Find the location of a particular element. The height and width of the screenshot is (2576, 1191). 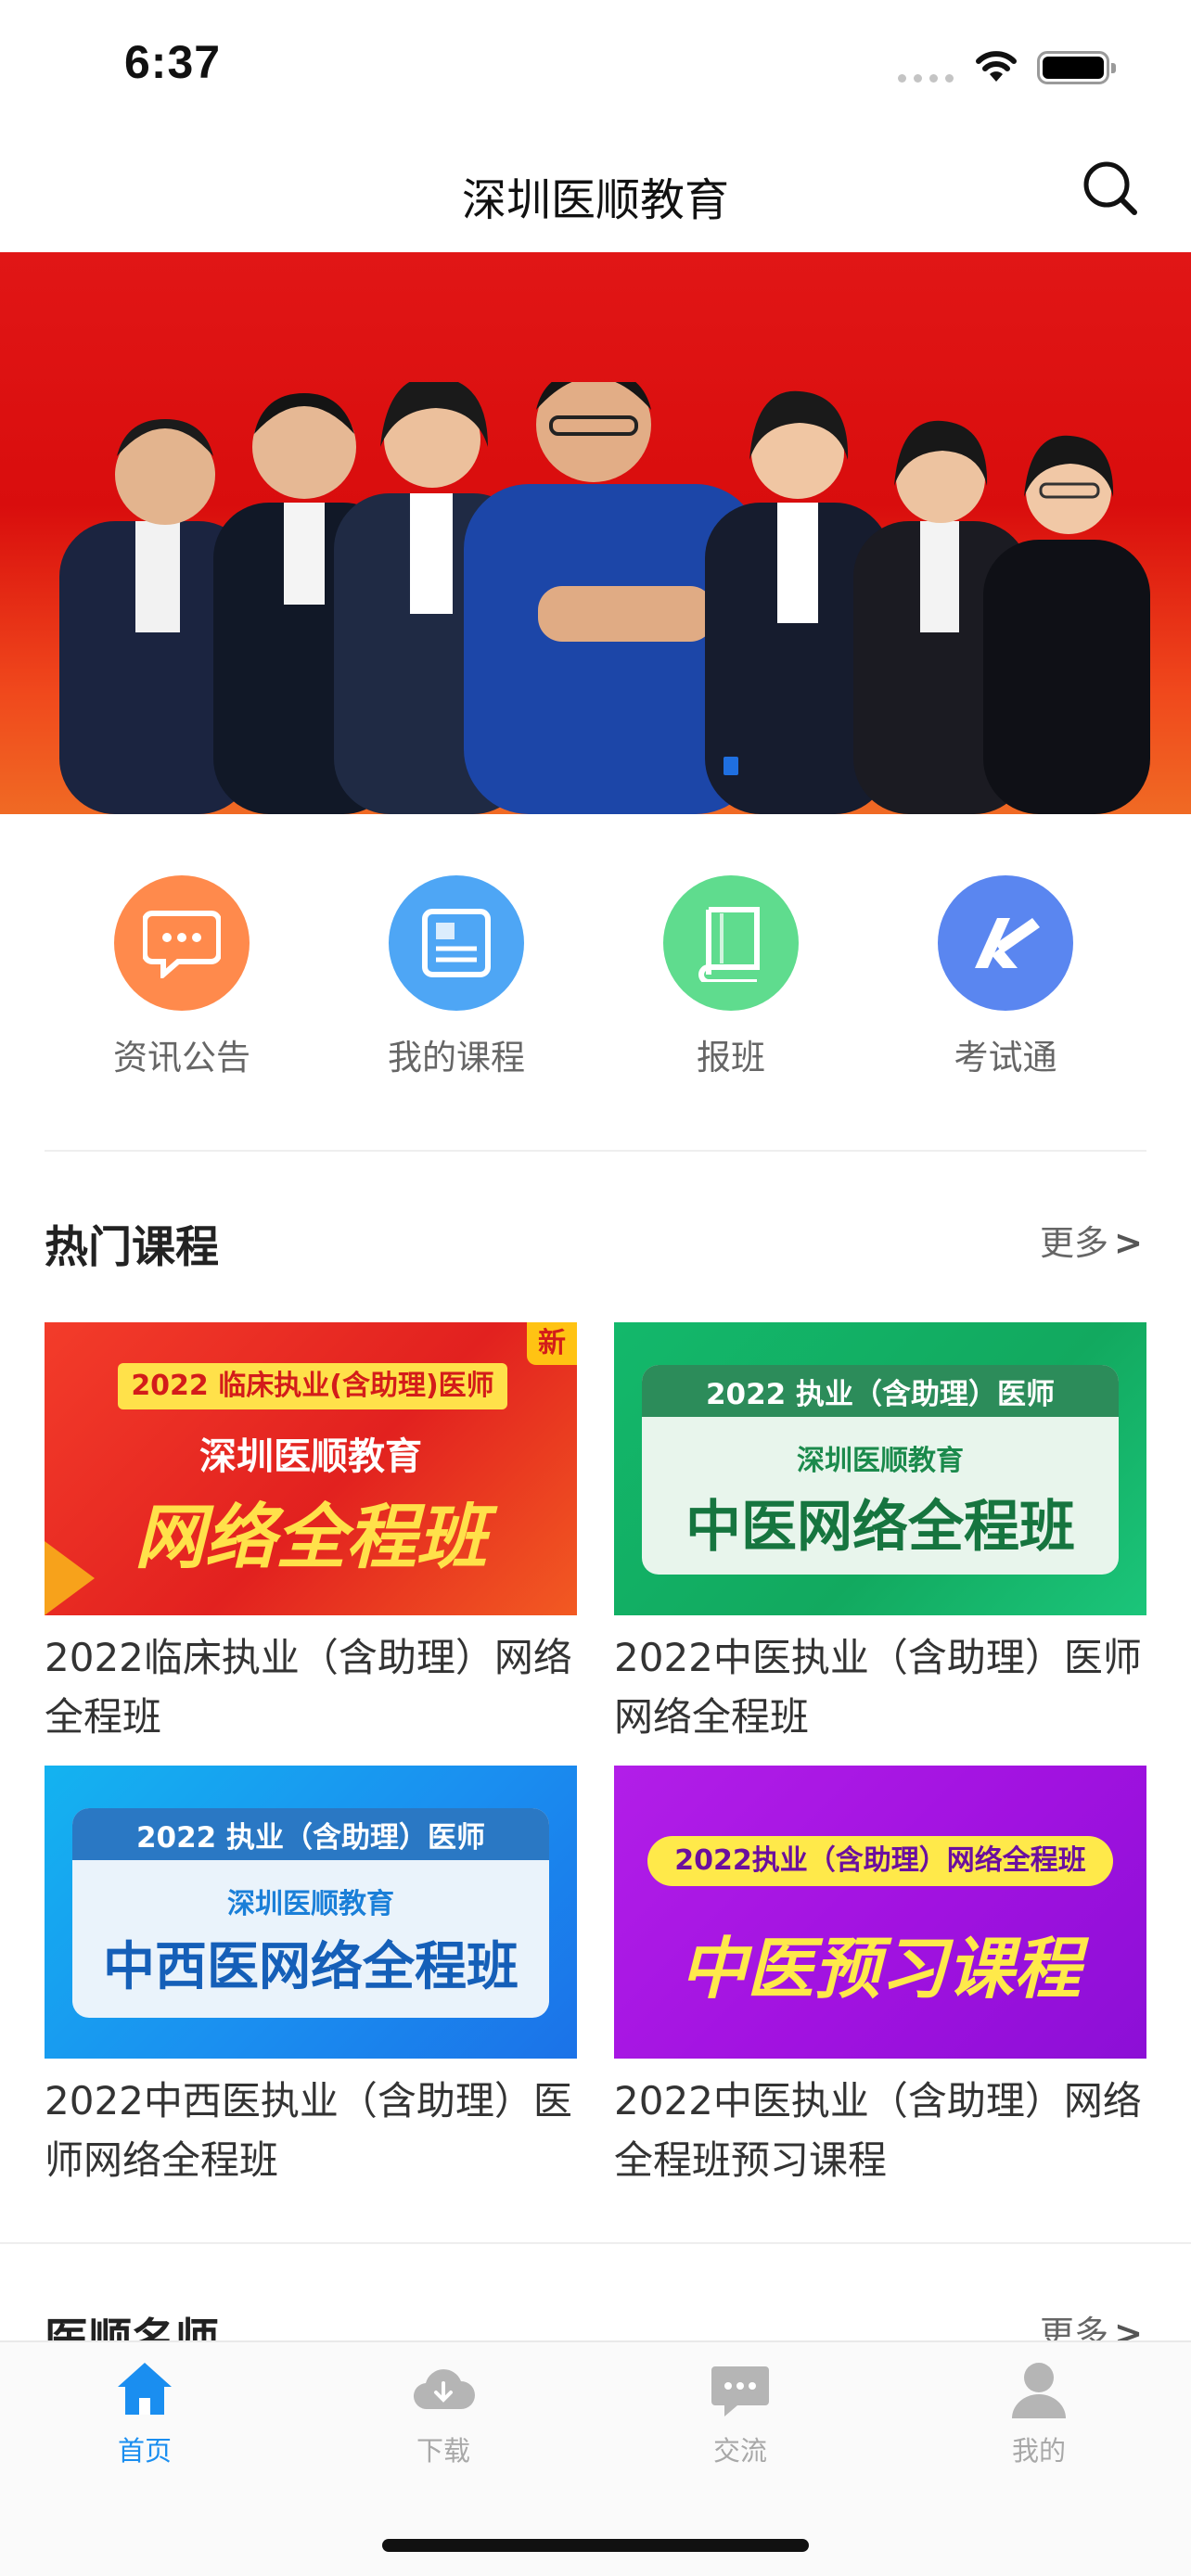

status-time: 6:37 is located at coordinates (173, 62).